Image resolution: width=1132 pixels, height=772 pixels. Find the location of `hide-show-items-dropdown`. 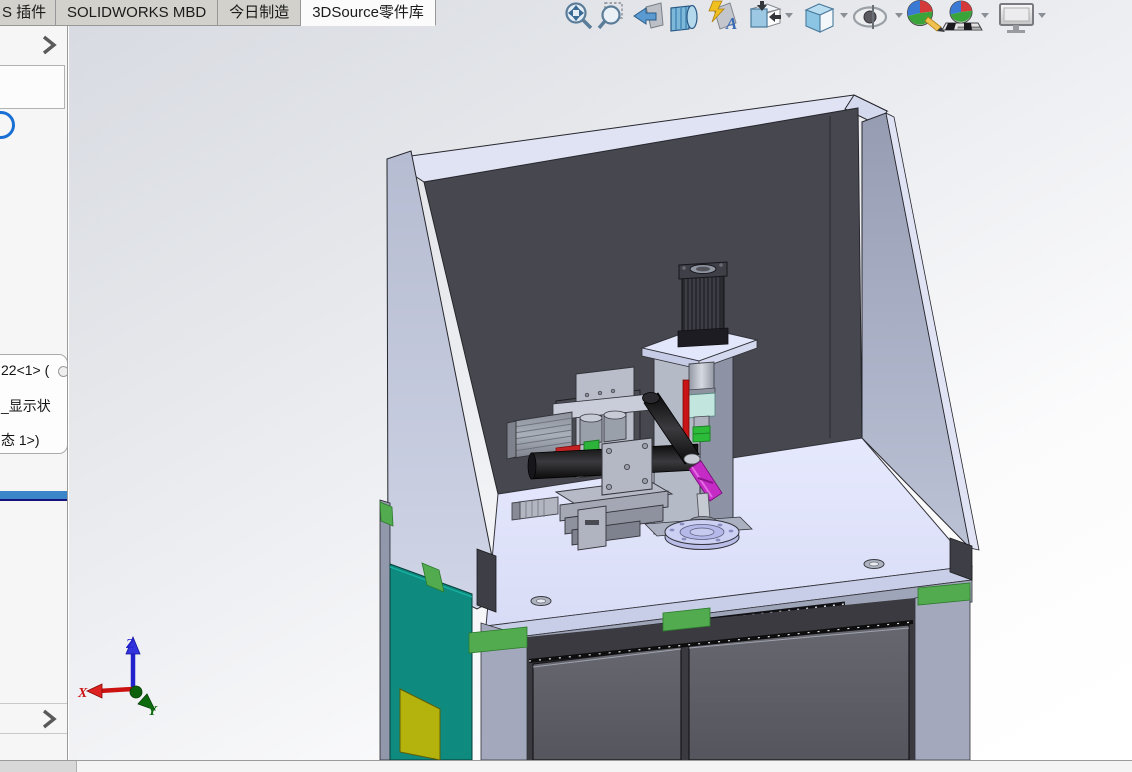

hide-show-items-dropdown is located at coordinates (899, 15).